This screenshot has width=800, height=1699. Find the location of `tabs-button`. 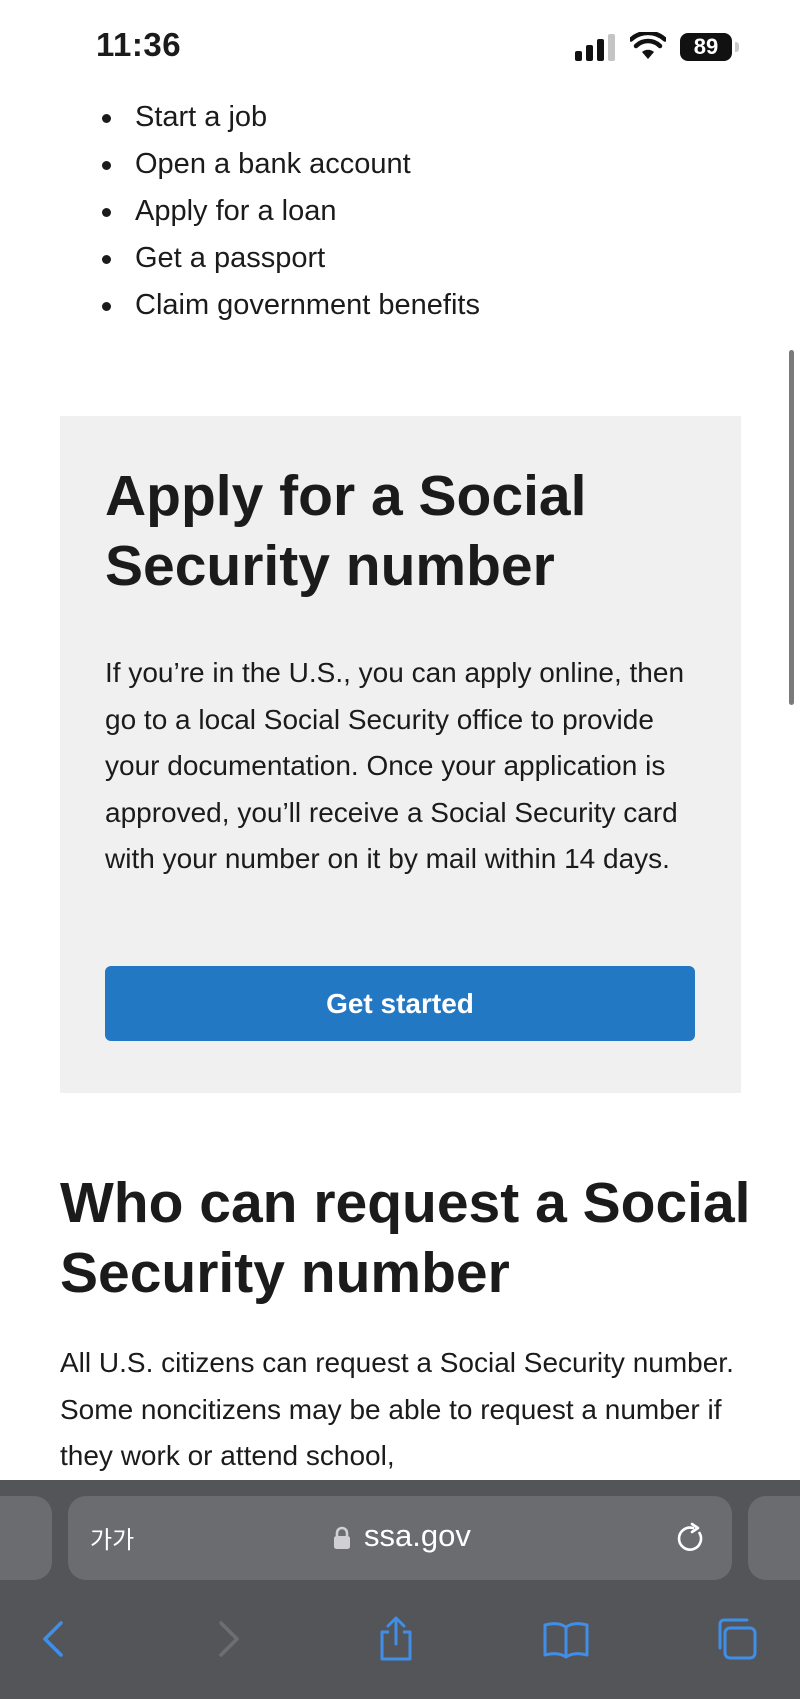

tabs-button is located at coordinates (736, 1639).